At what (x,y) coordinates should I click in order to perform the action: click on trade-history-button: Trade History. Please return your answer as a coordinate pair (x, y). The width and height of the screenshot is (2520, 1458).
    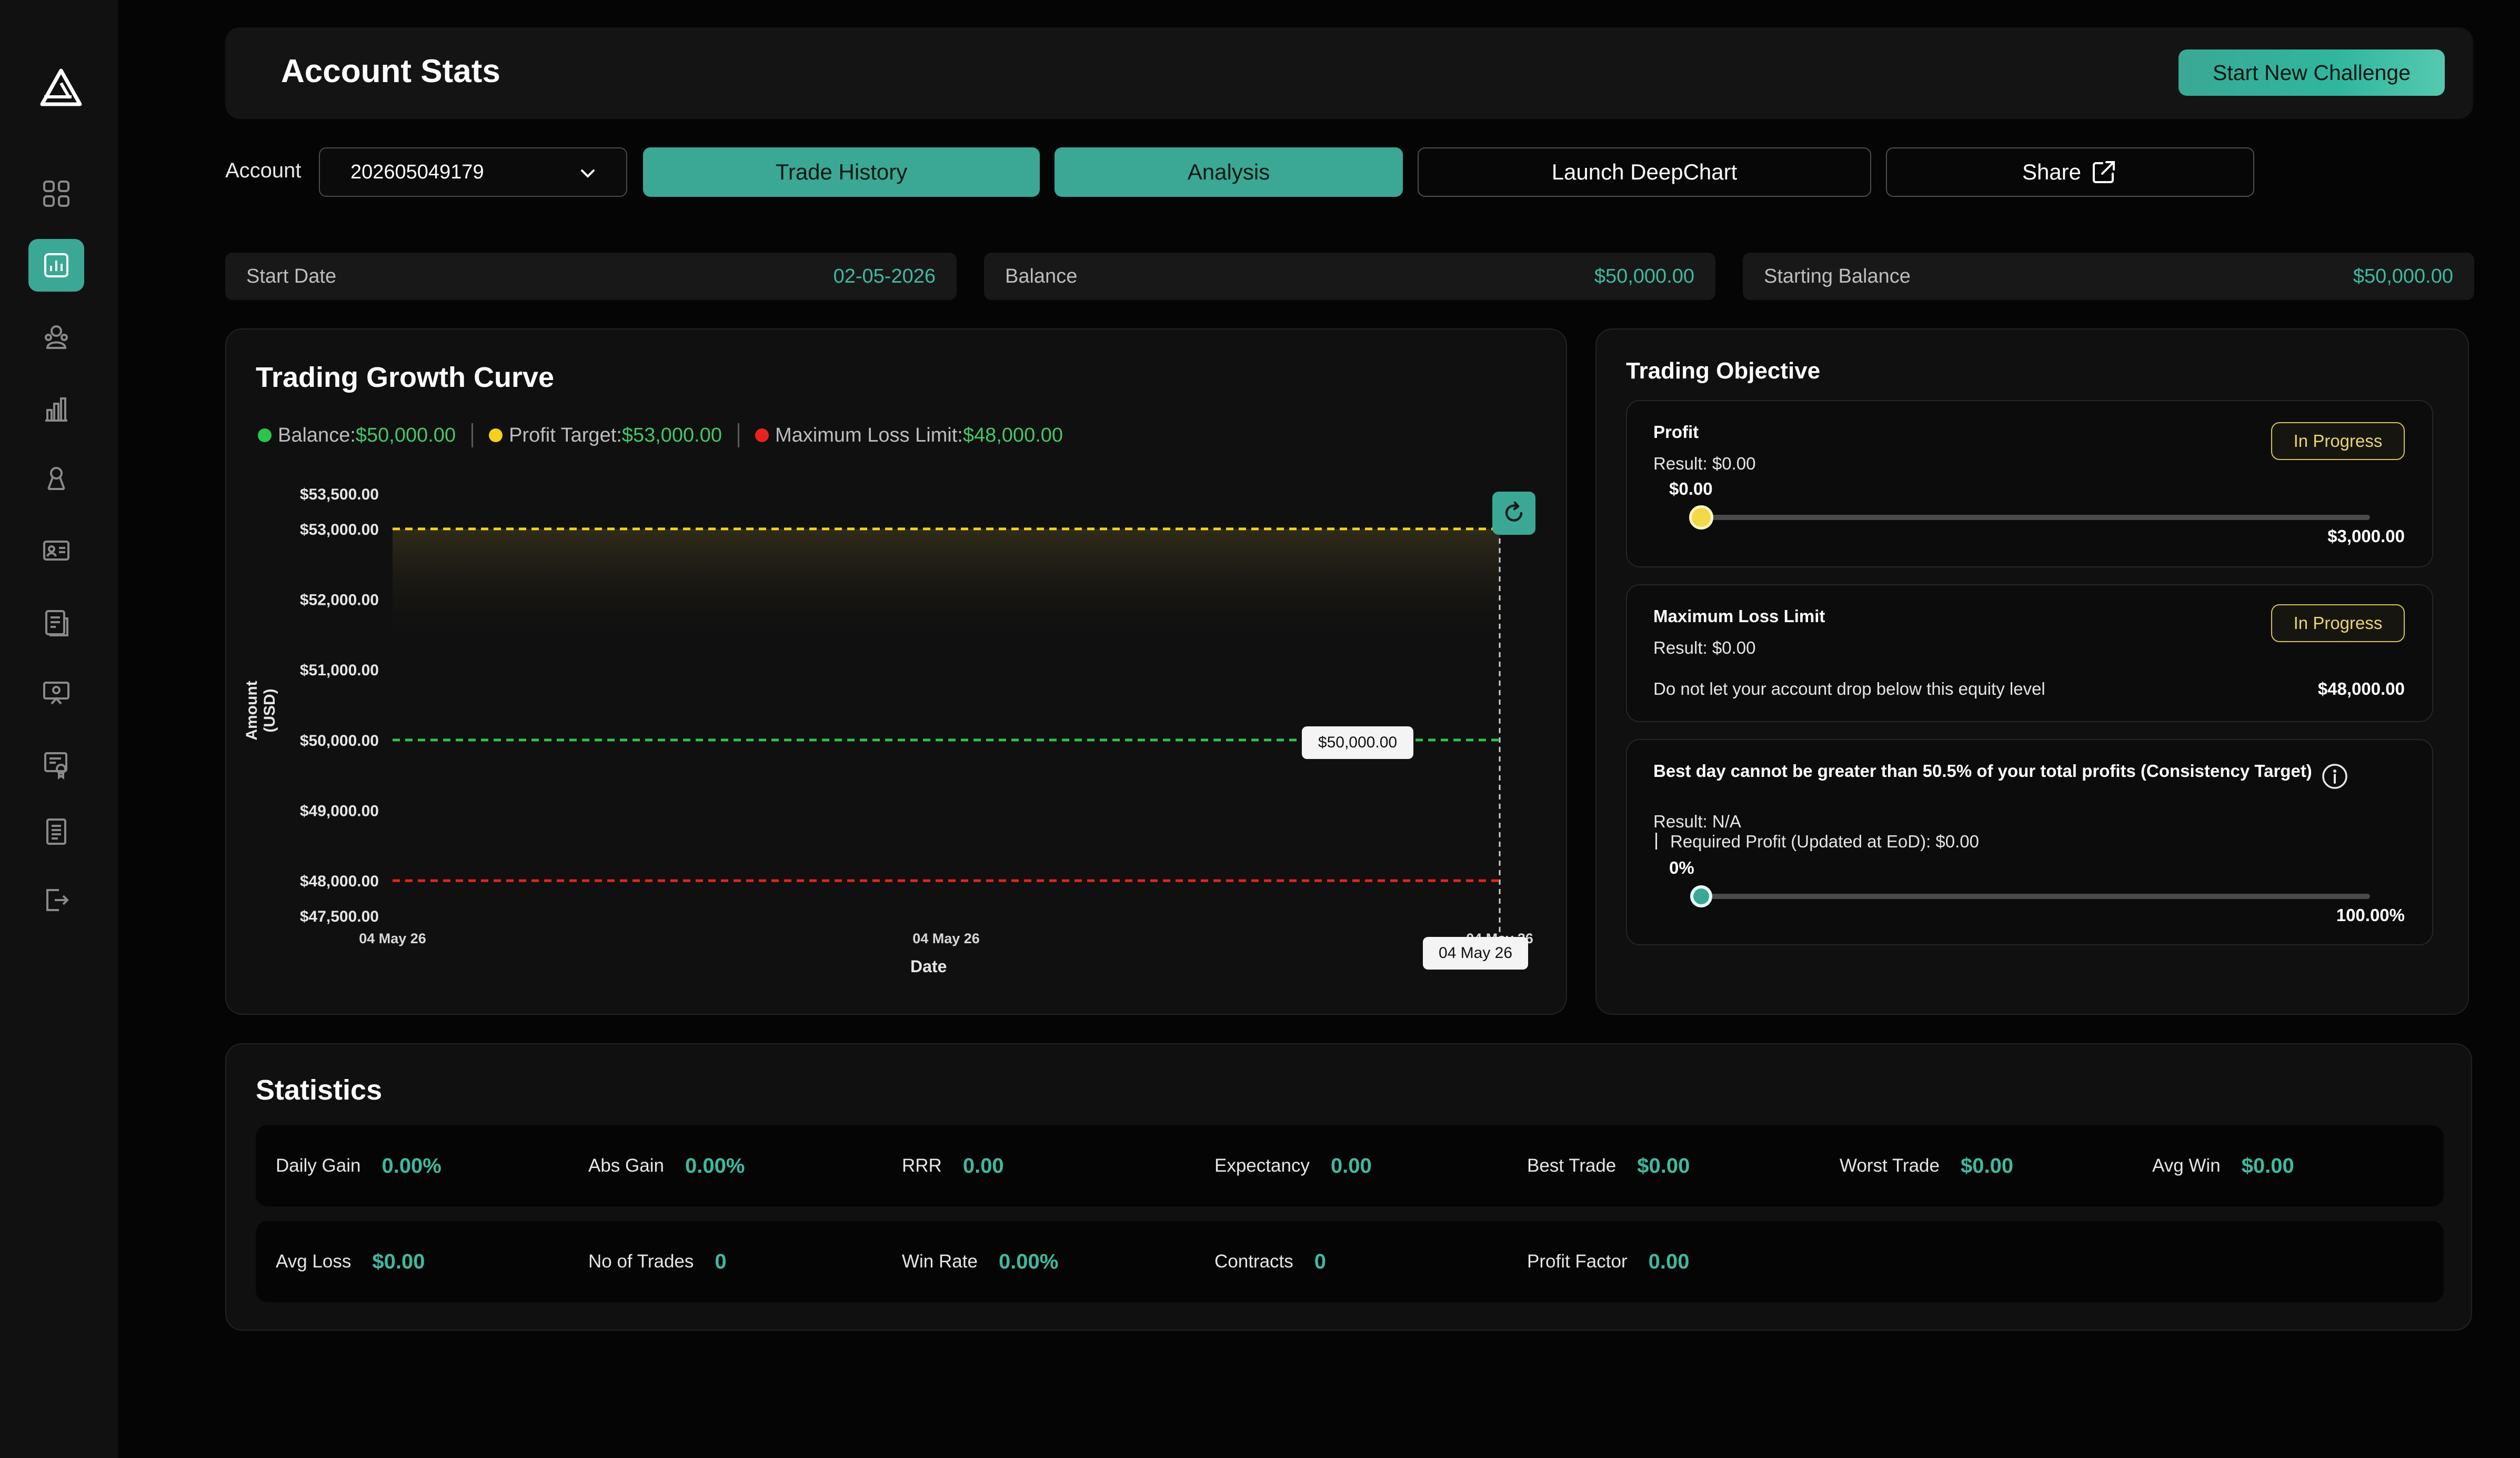
    Looking at the image, I should click on (841, 172).